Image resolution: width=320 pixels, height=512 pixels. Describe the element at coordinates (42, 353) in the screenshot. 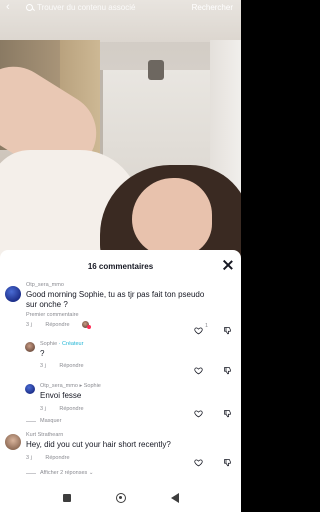

I see `reply-text: ?` at that location.